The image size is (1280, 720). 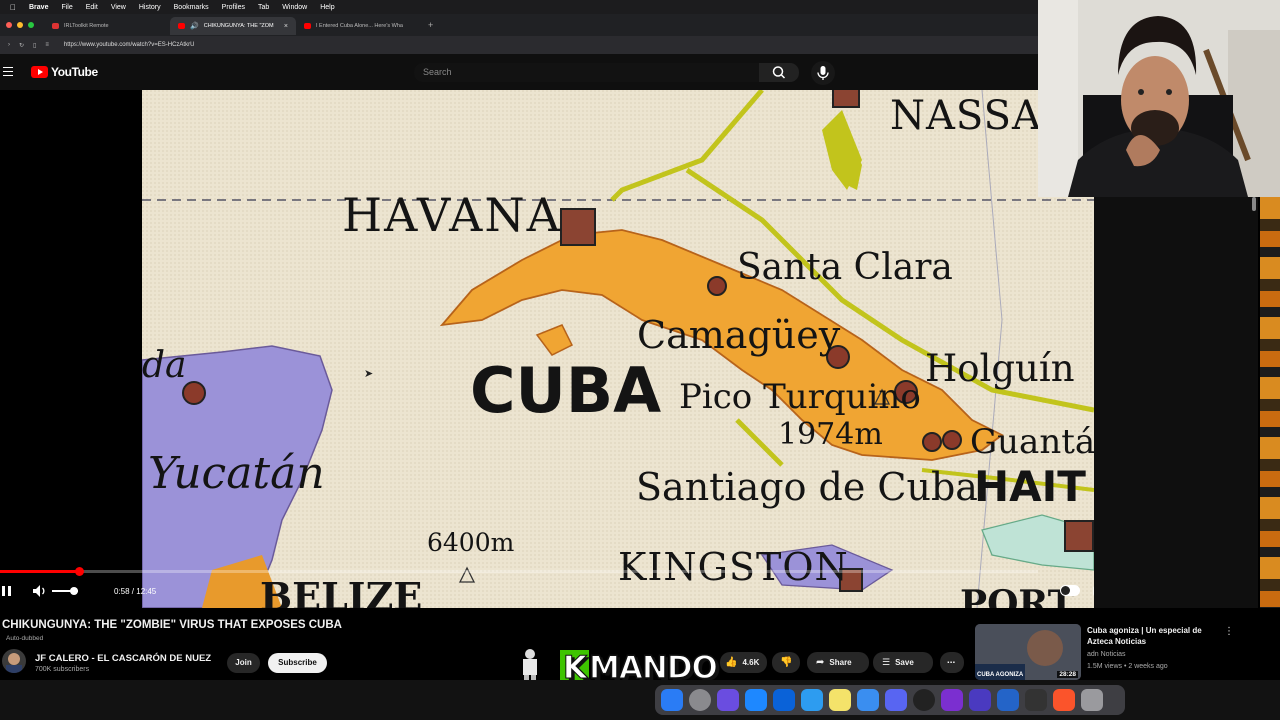 What do you see at coordinates (123, 658) in the screenshot?
I see `channel-name: JF CALERO - EL CASCARÓN DE NUEZ` at bounding box center [123, 658].